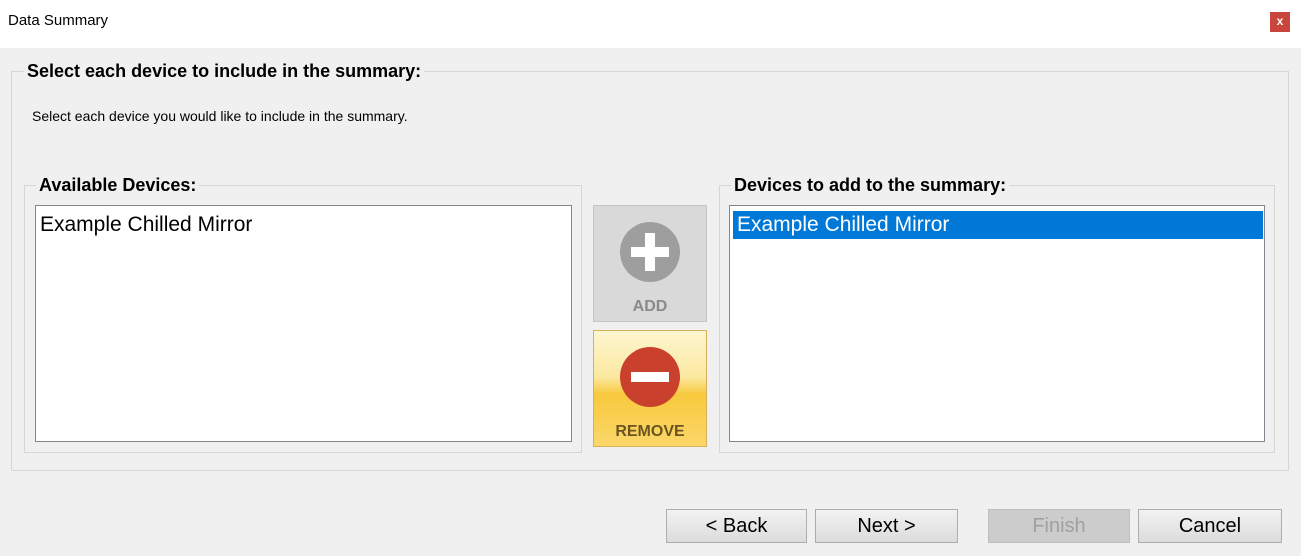  I want to click on back-button: < Back, so click(736, 526).